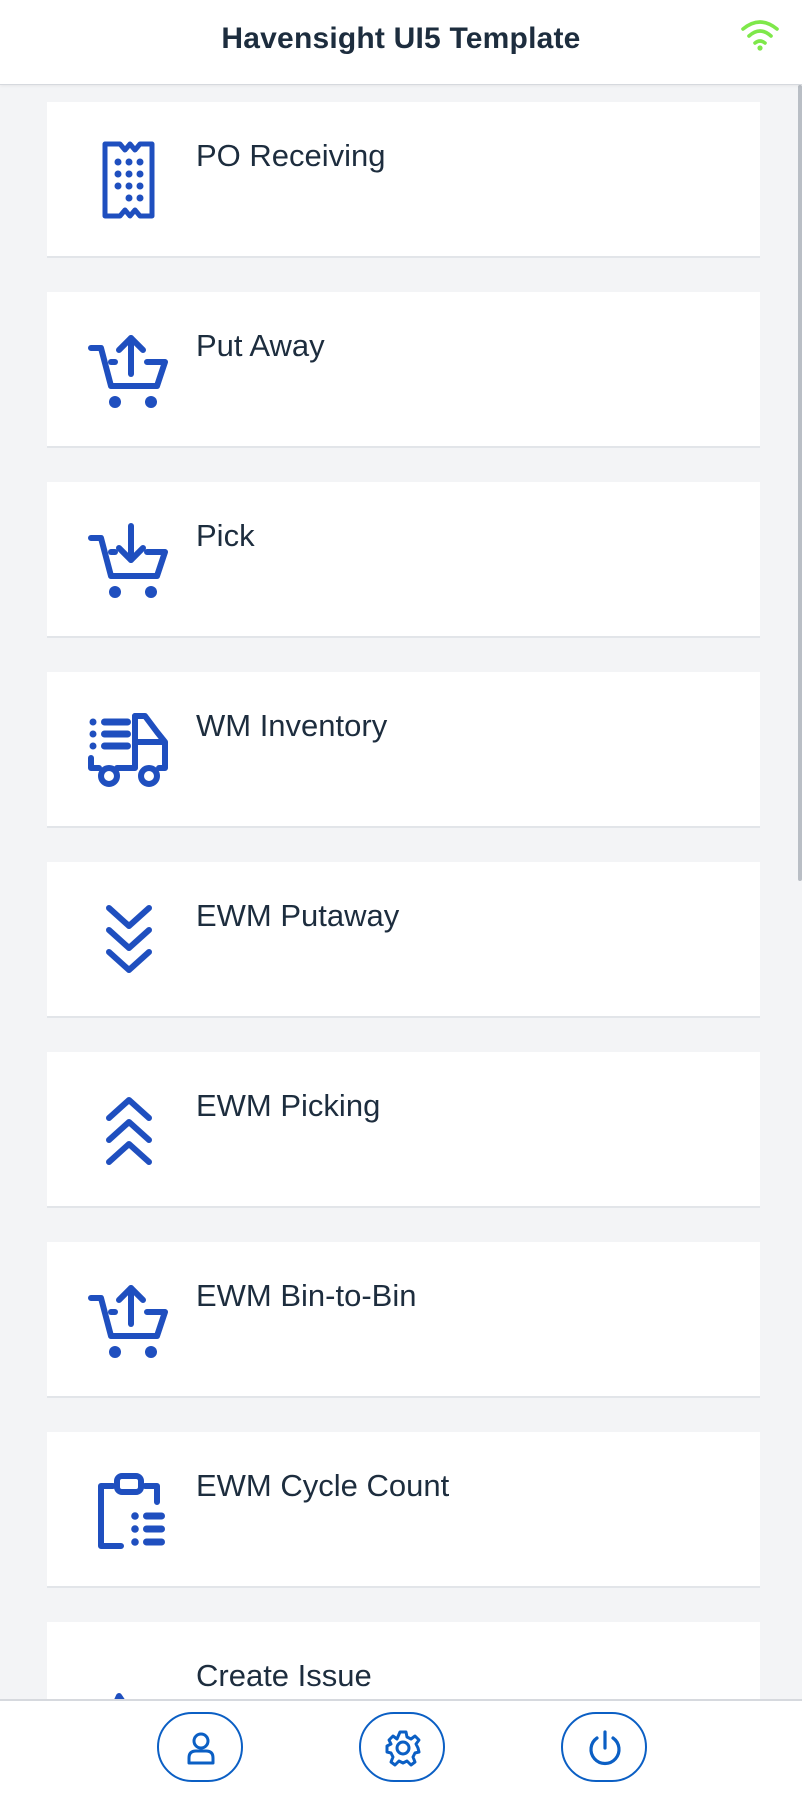 The image size is (802, 1796). What do you see at coordinates (403, 560) in the screenshot?
I see `tile-pick: Pick` at bounding box center [403, 560].